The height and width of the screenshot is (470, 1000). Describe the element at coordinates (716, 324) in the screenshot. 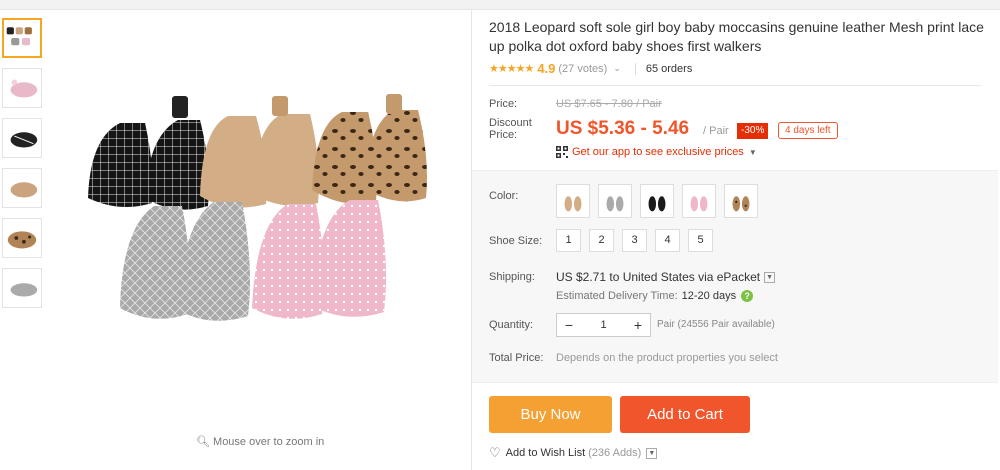

I see `quantity-available: Pair (24556 Pair available)` at that location.